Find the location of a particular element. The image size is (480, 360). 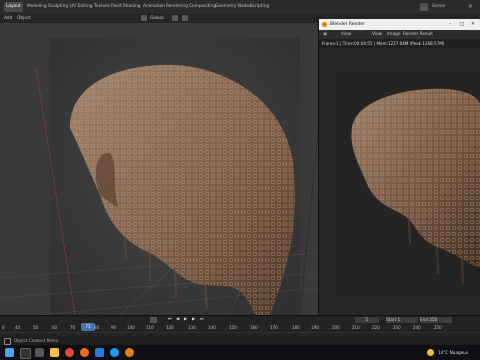

playhead: 73 is located at coordinates (88, 327).